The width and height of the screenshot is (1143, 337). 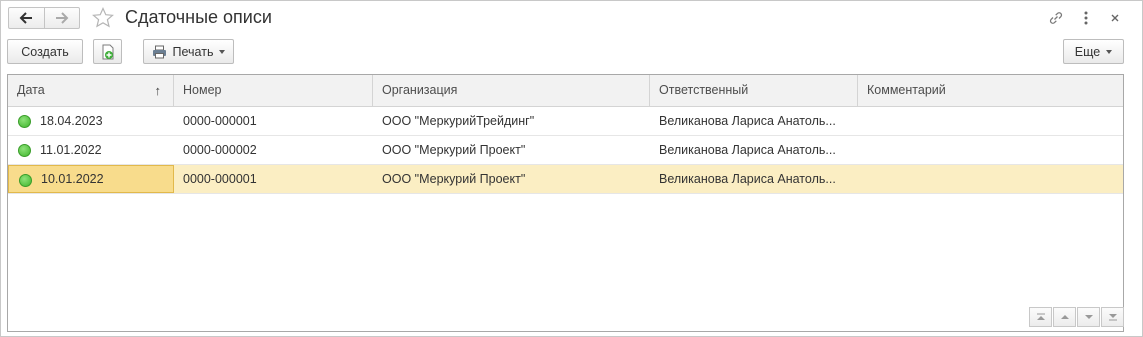 What do you see at coordinates (198, 17) in the screenshot?
I see `page-title: Сдаточные описи` at bounding box center [198, 17].